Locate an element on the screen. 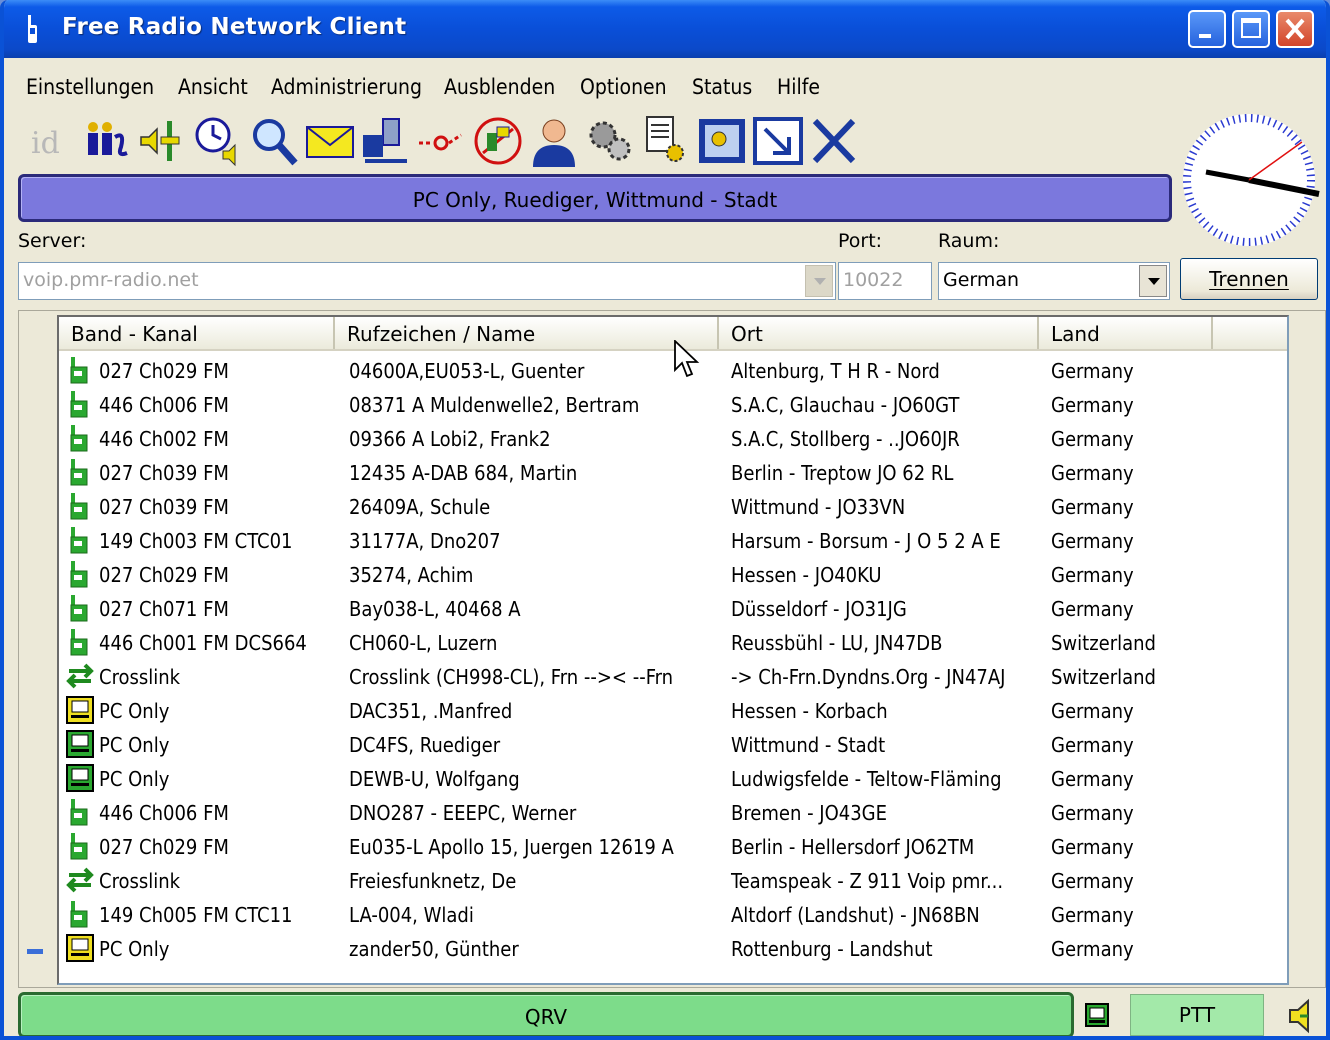  room-label: Raum: is located at coordinates (969, 241).